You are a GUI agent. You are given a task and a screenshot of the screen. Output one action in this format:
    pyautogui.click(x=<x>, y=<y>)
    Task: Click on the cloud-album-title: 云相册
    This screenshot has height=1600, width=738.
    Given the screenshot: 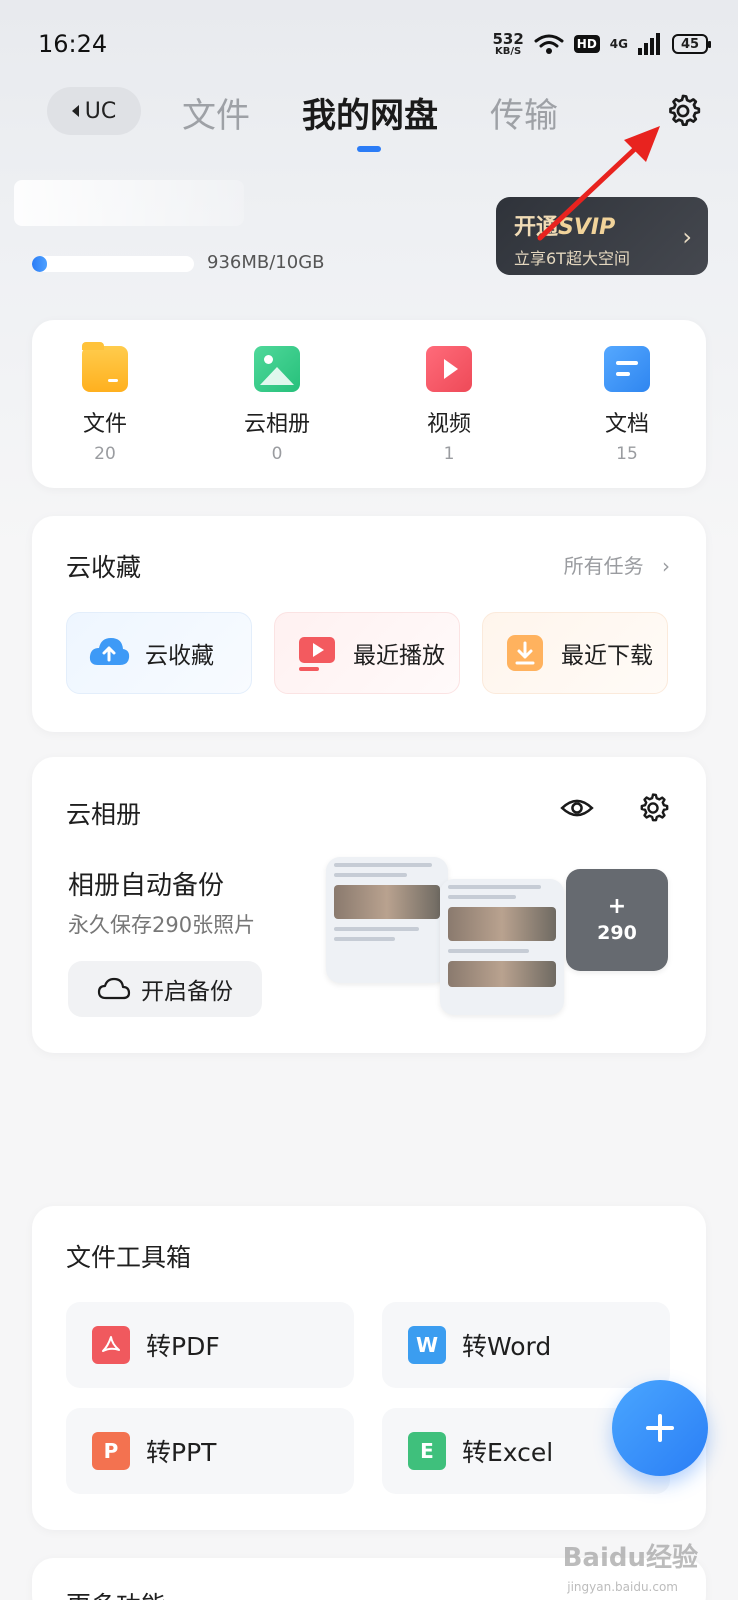 What is the action you would take?
    pyautogui.click(x=104, y=814)
    